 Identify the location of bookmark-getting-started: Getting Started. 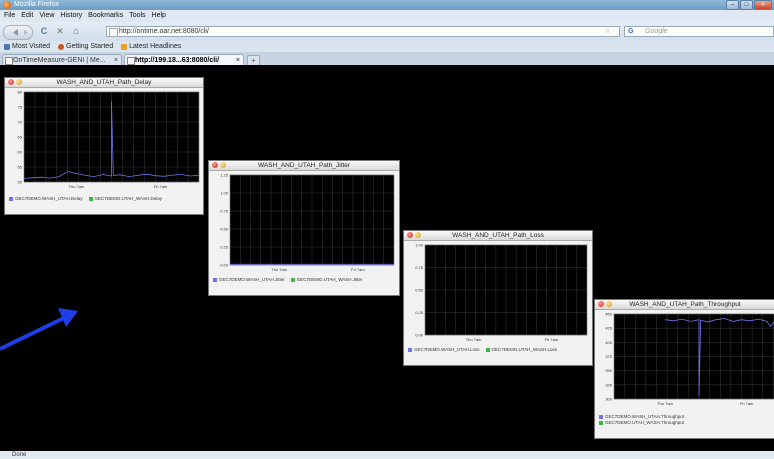
(85, 46).